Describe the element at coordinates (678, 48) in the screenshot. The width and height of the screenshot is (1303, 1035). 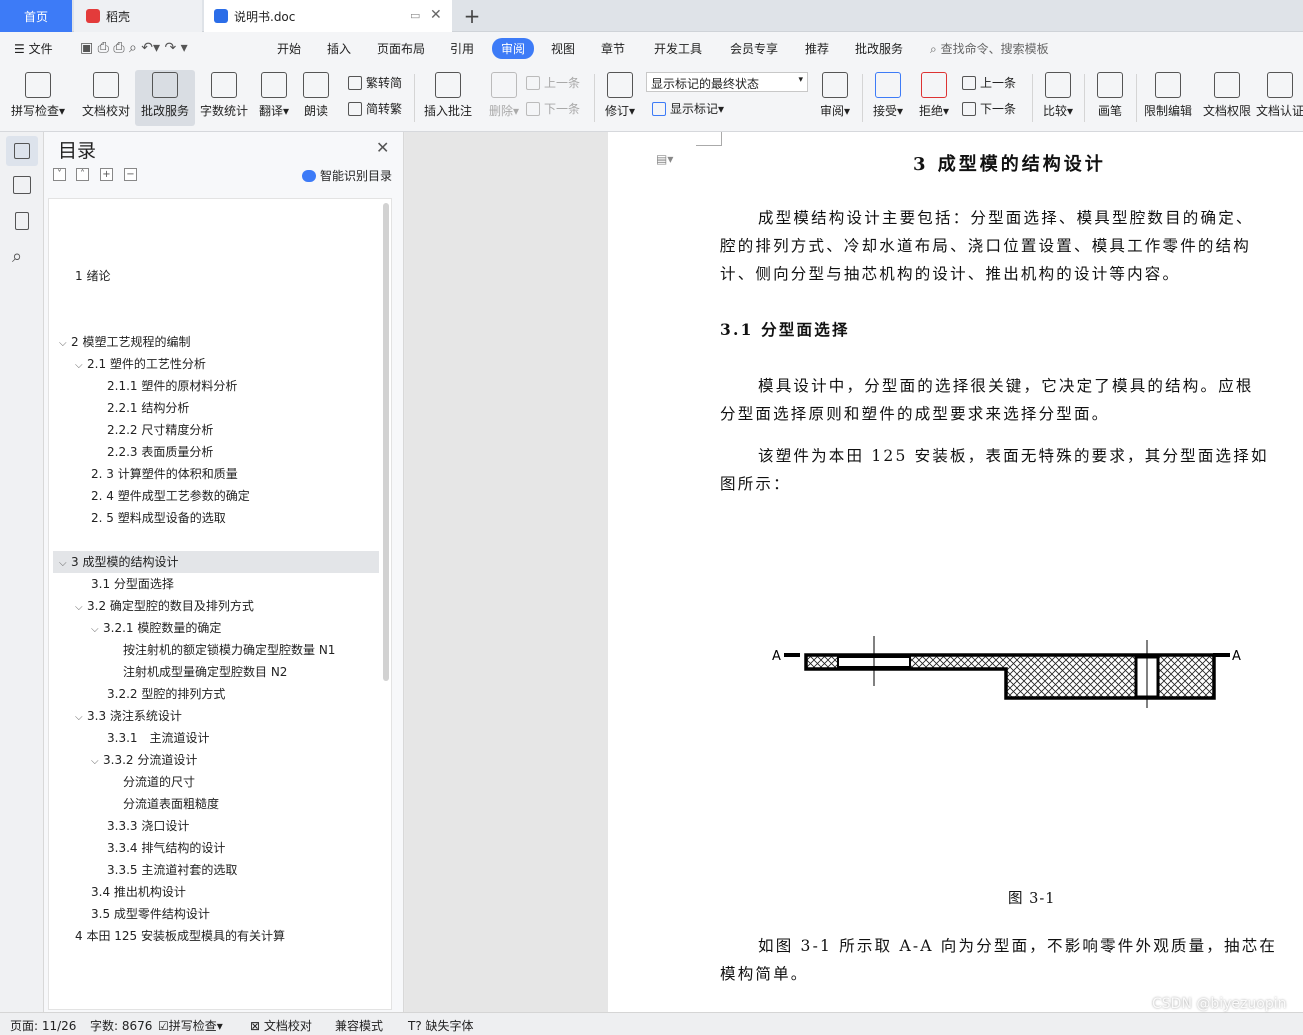
I see `menu-dev-tools: 开发工具` at that location.